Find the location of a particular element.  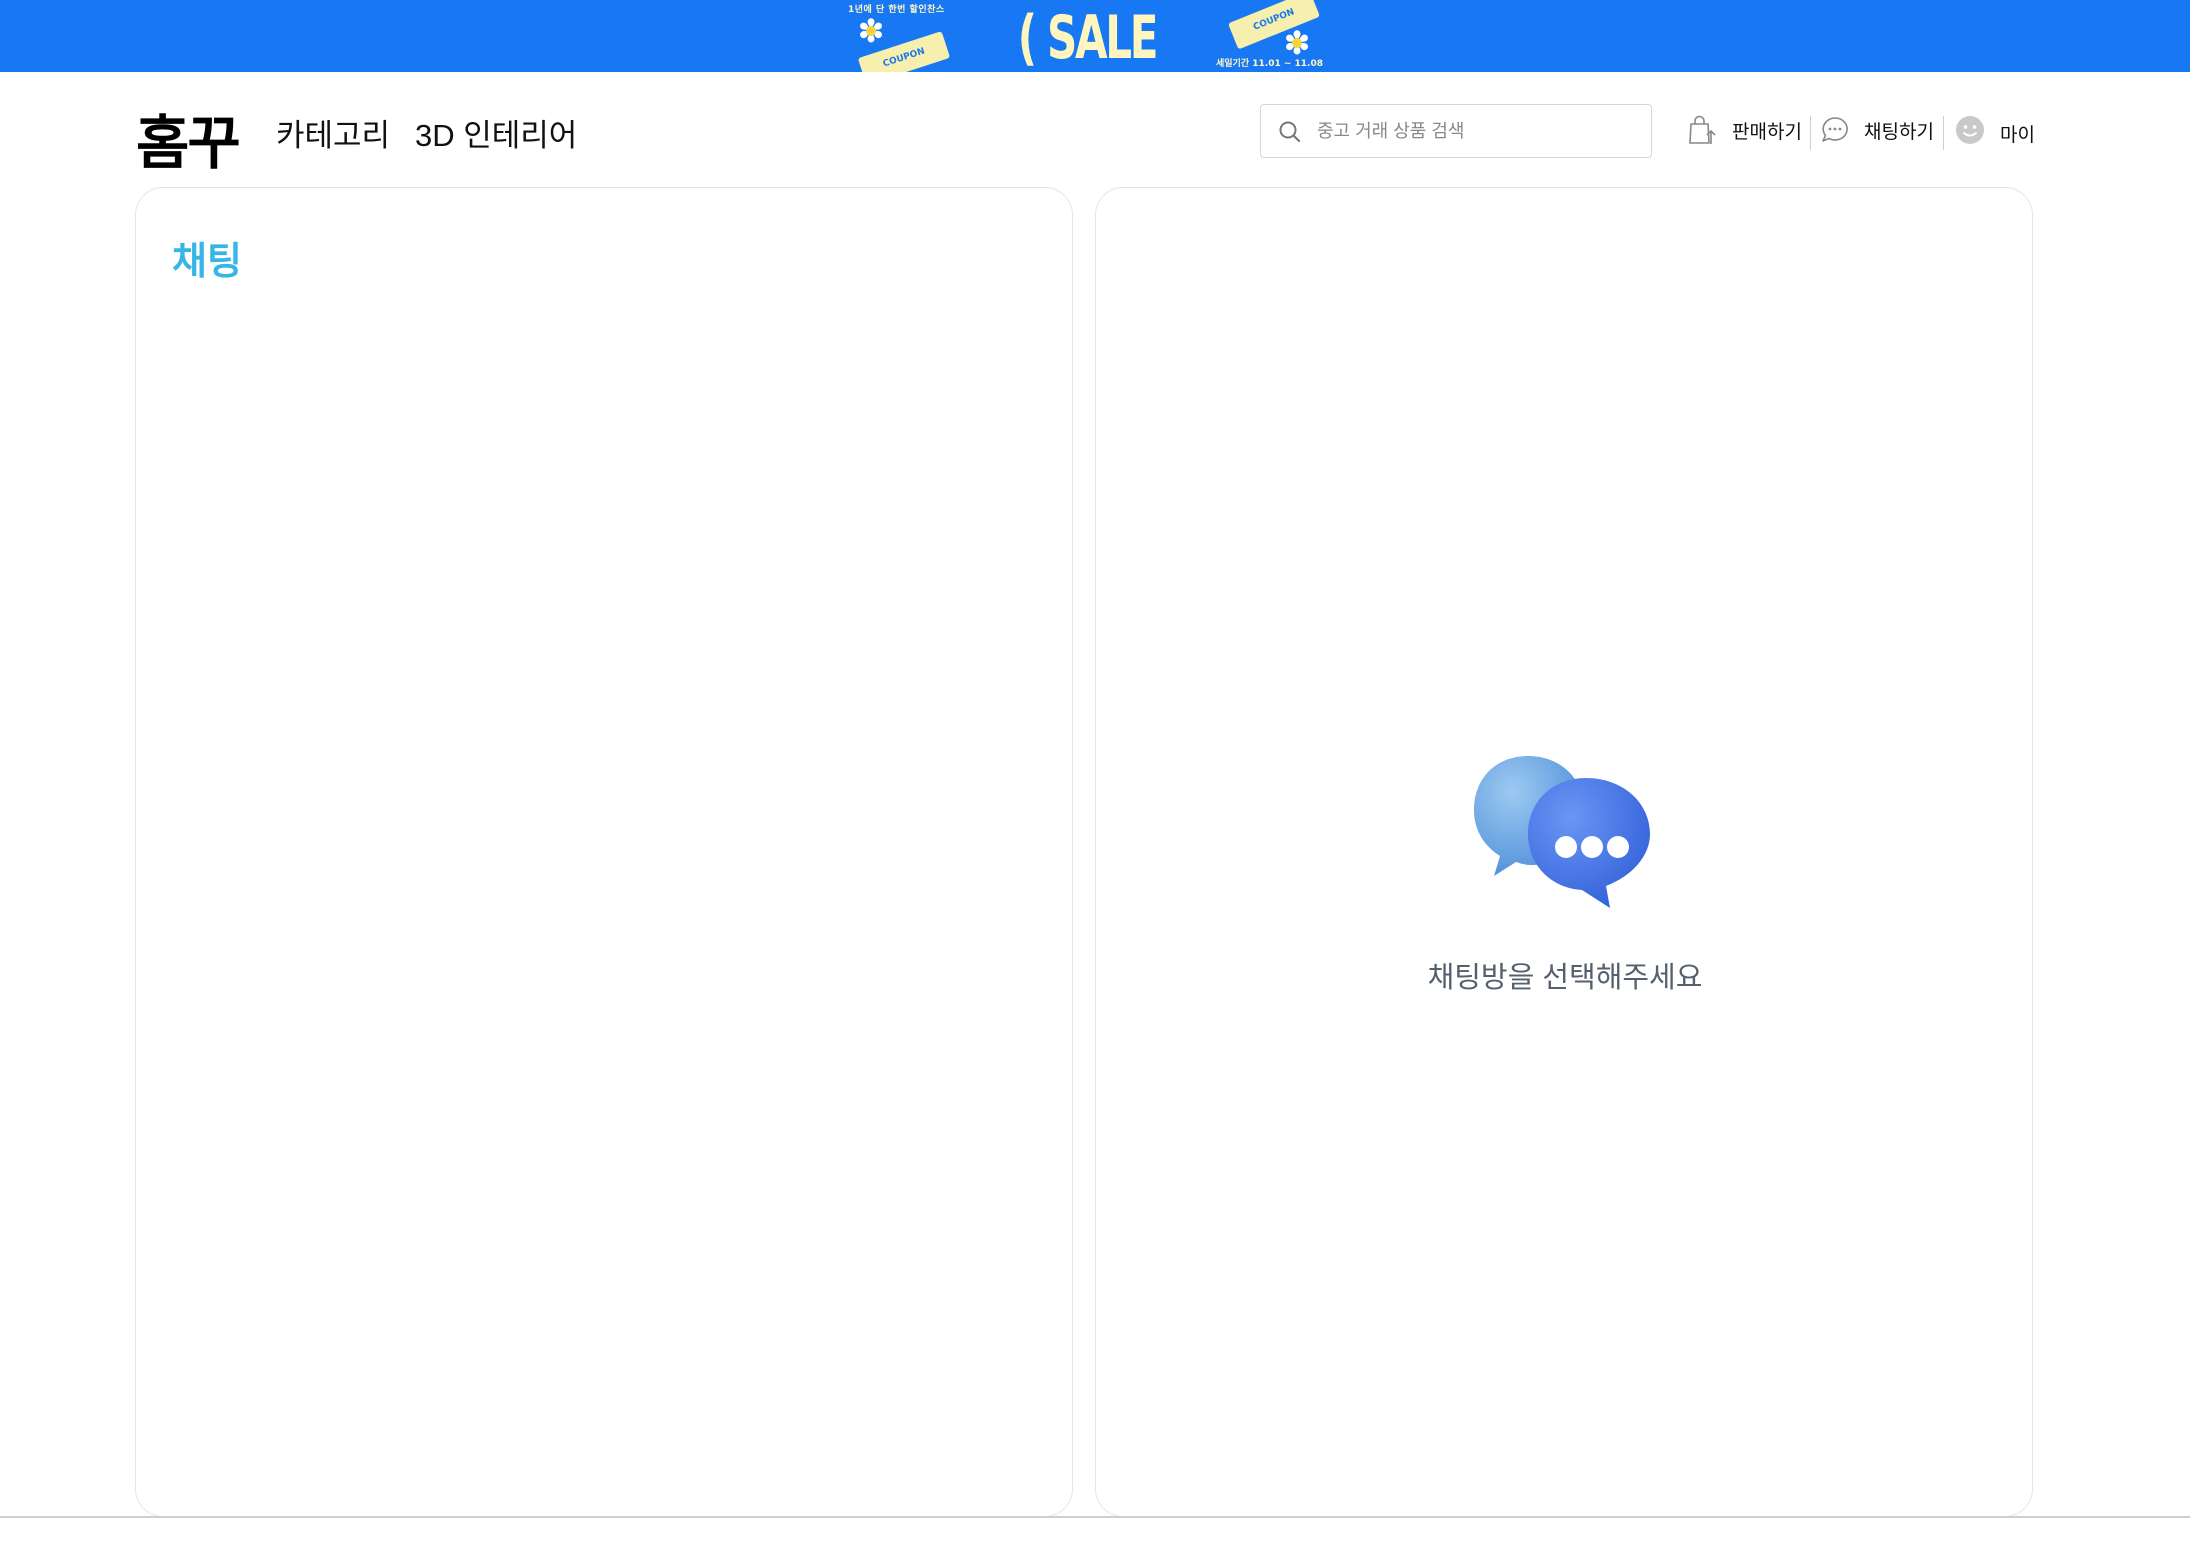

empty-chat-message: 채팅방을 선택해주세요 is located at coordinates (1565, 978).